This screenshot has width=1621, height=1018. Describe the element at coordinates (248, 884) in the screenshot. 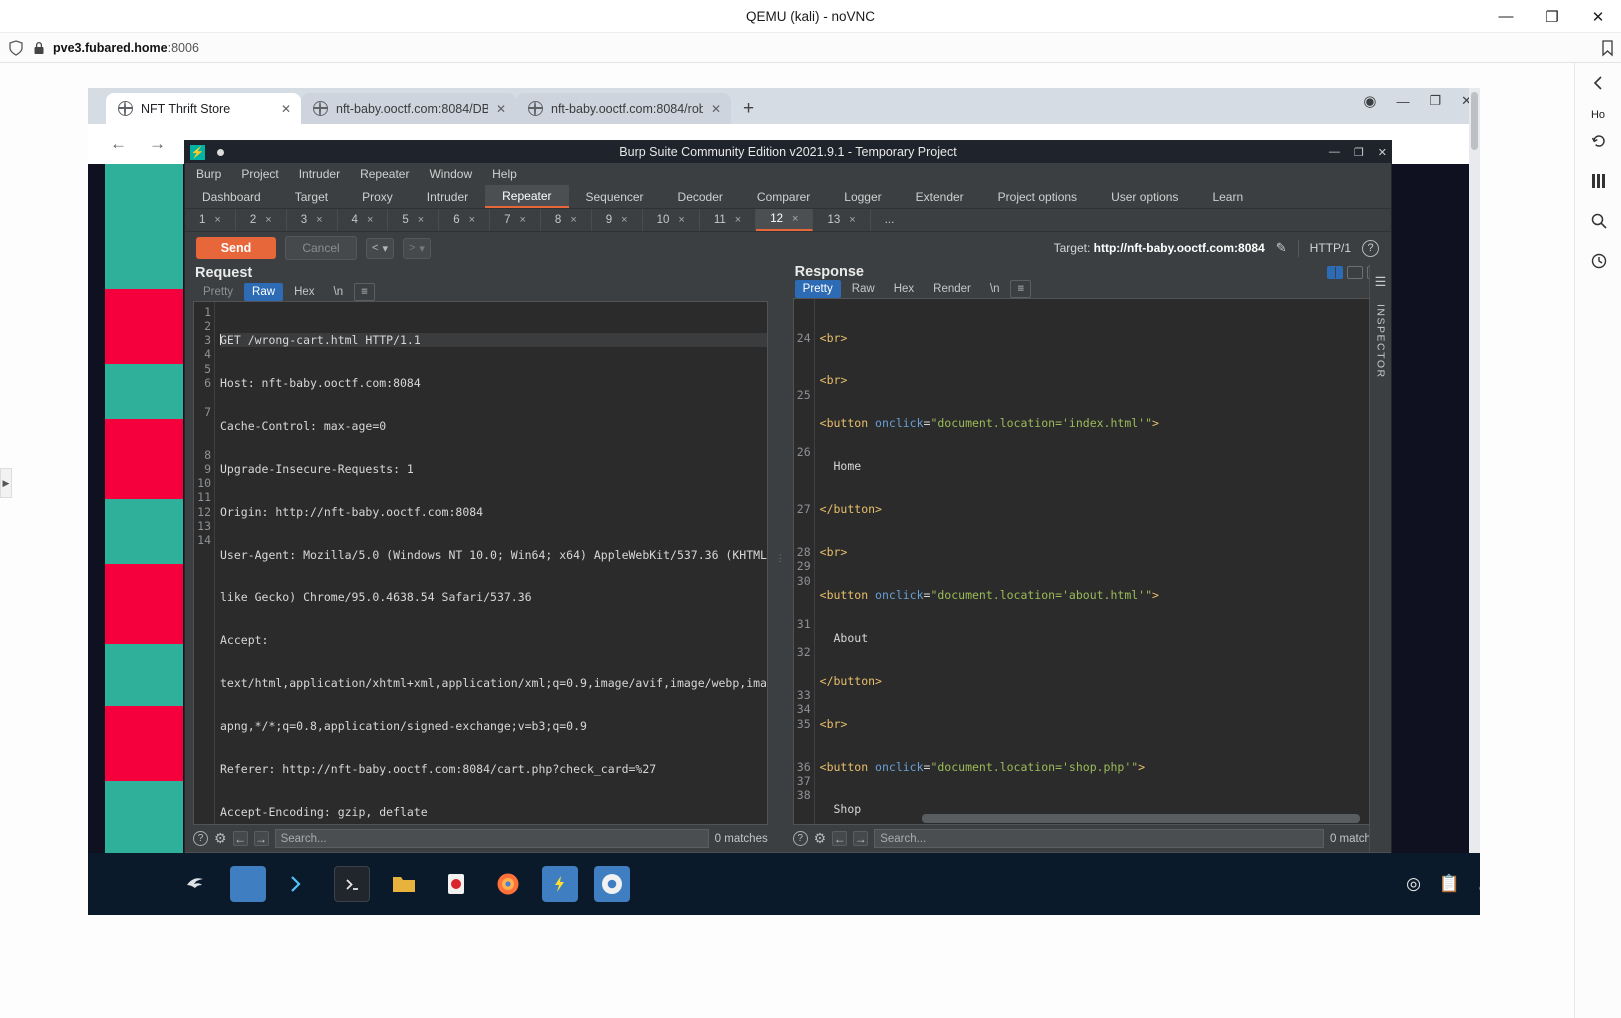

I see `task-view-icon` at that location.